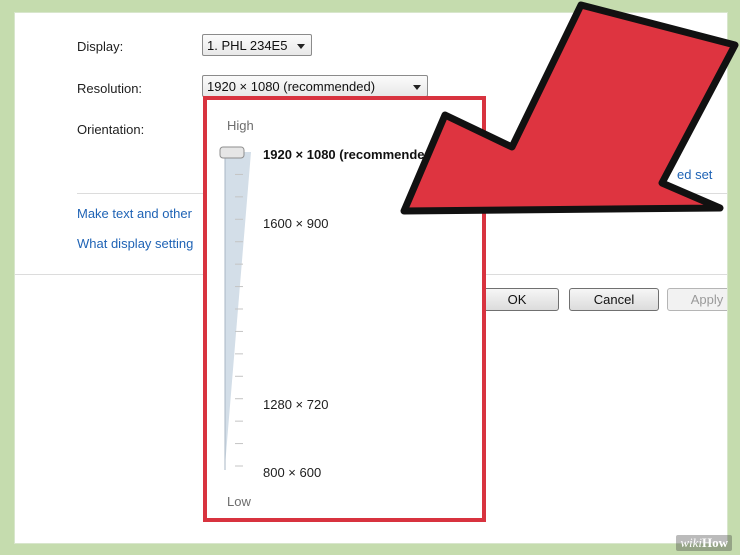 Image resolution: width=740 pixels, height=555 pixels. What do you see at coordinates (240, 125) in the screenshot?
I see `slider-high-label: High` at bounding box center [240, 125].